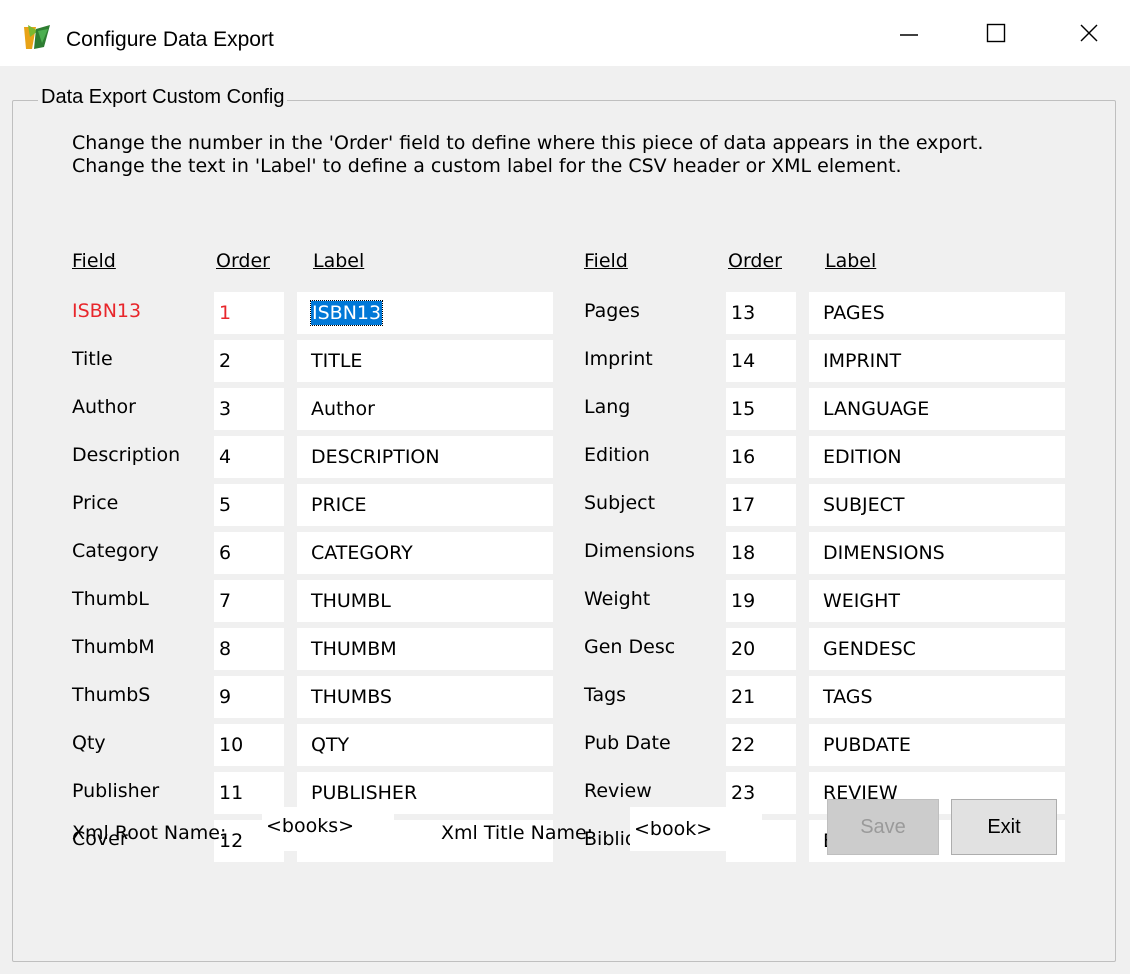 The width and height of the screenshot is (1130, 974). I want to click on maximize-icon, so click(996, 33).